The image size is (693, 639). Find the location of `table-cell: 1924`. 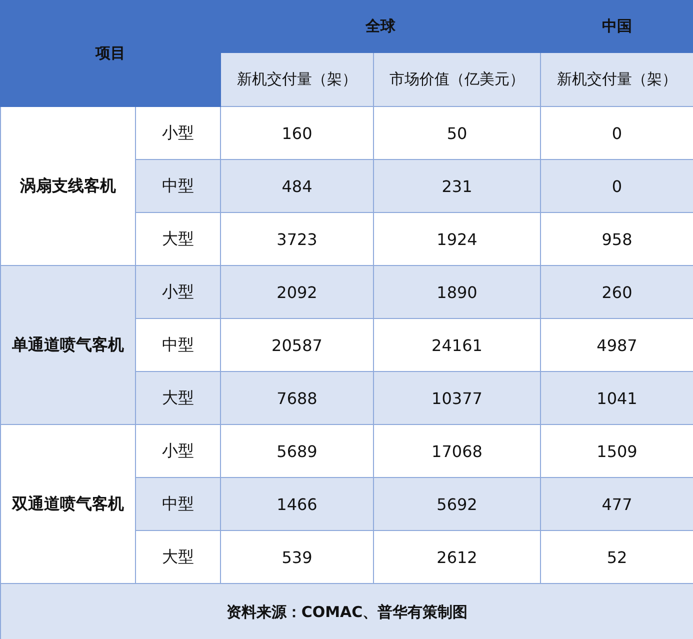

table-cell: 1924 is located at coordinates (457, 239).